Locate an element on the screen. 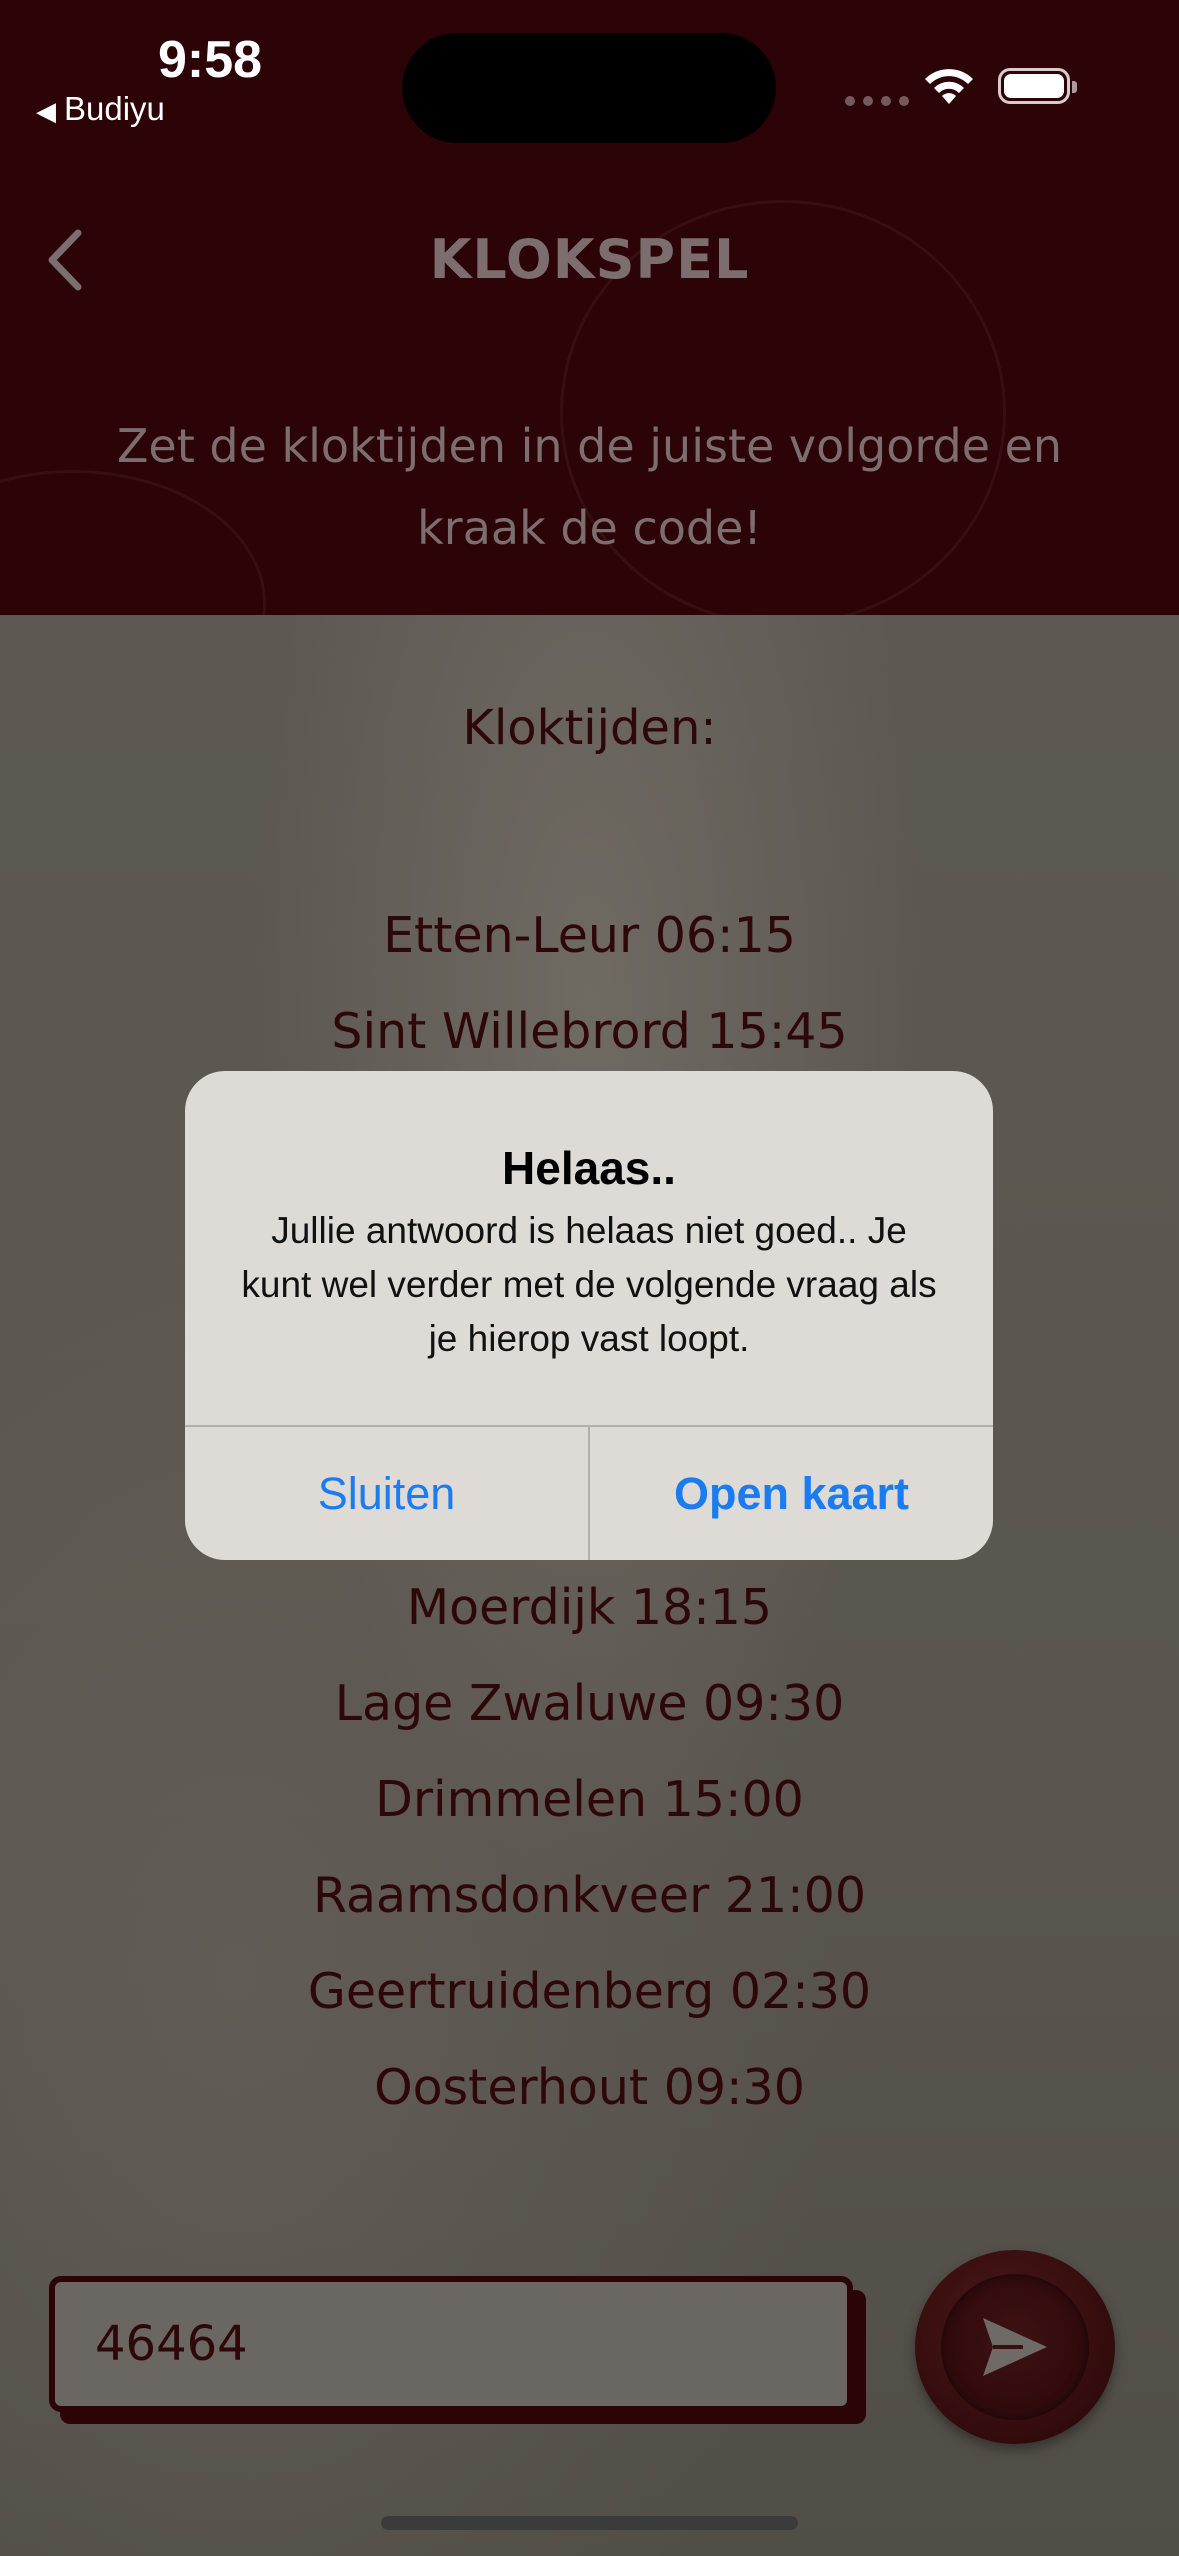  time-row: Drimmelen 15:00 is located at coordinates (589, 1799).